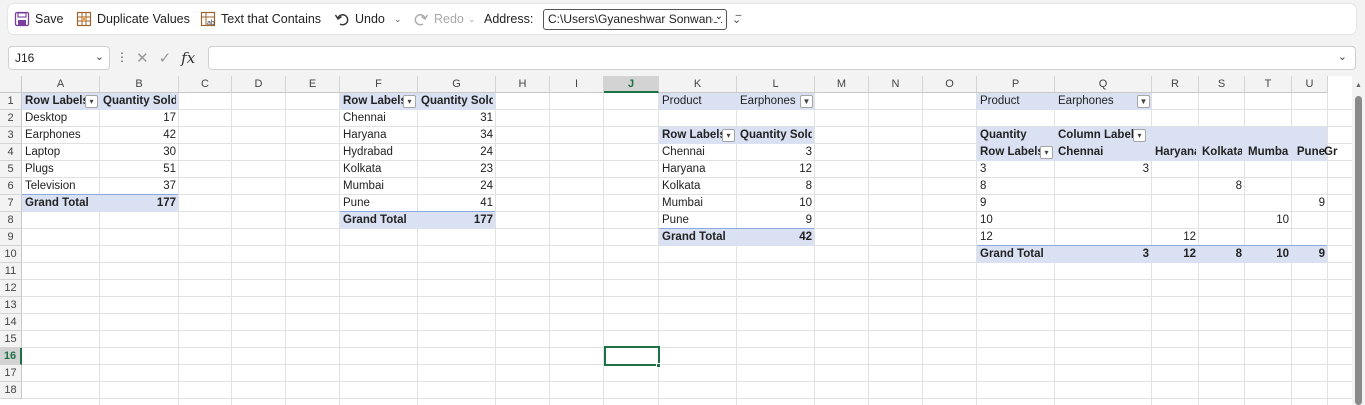 The height and width of the screenshot is (405, 1365). I want to click on formula-input: ⌄, so click(782, 58).